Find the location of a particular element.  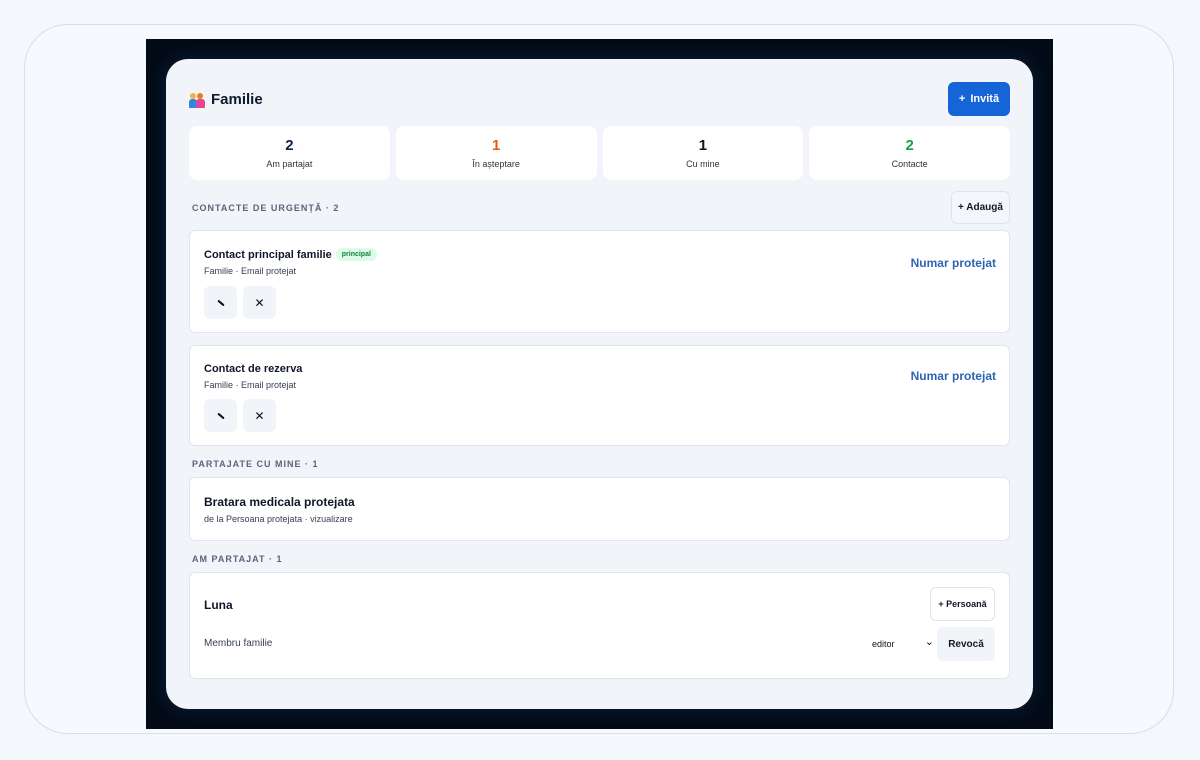

invite-button: + Invită is located at coordinates (979, 99).